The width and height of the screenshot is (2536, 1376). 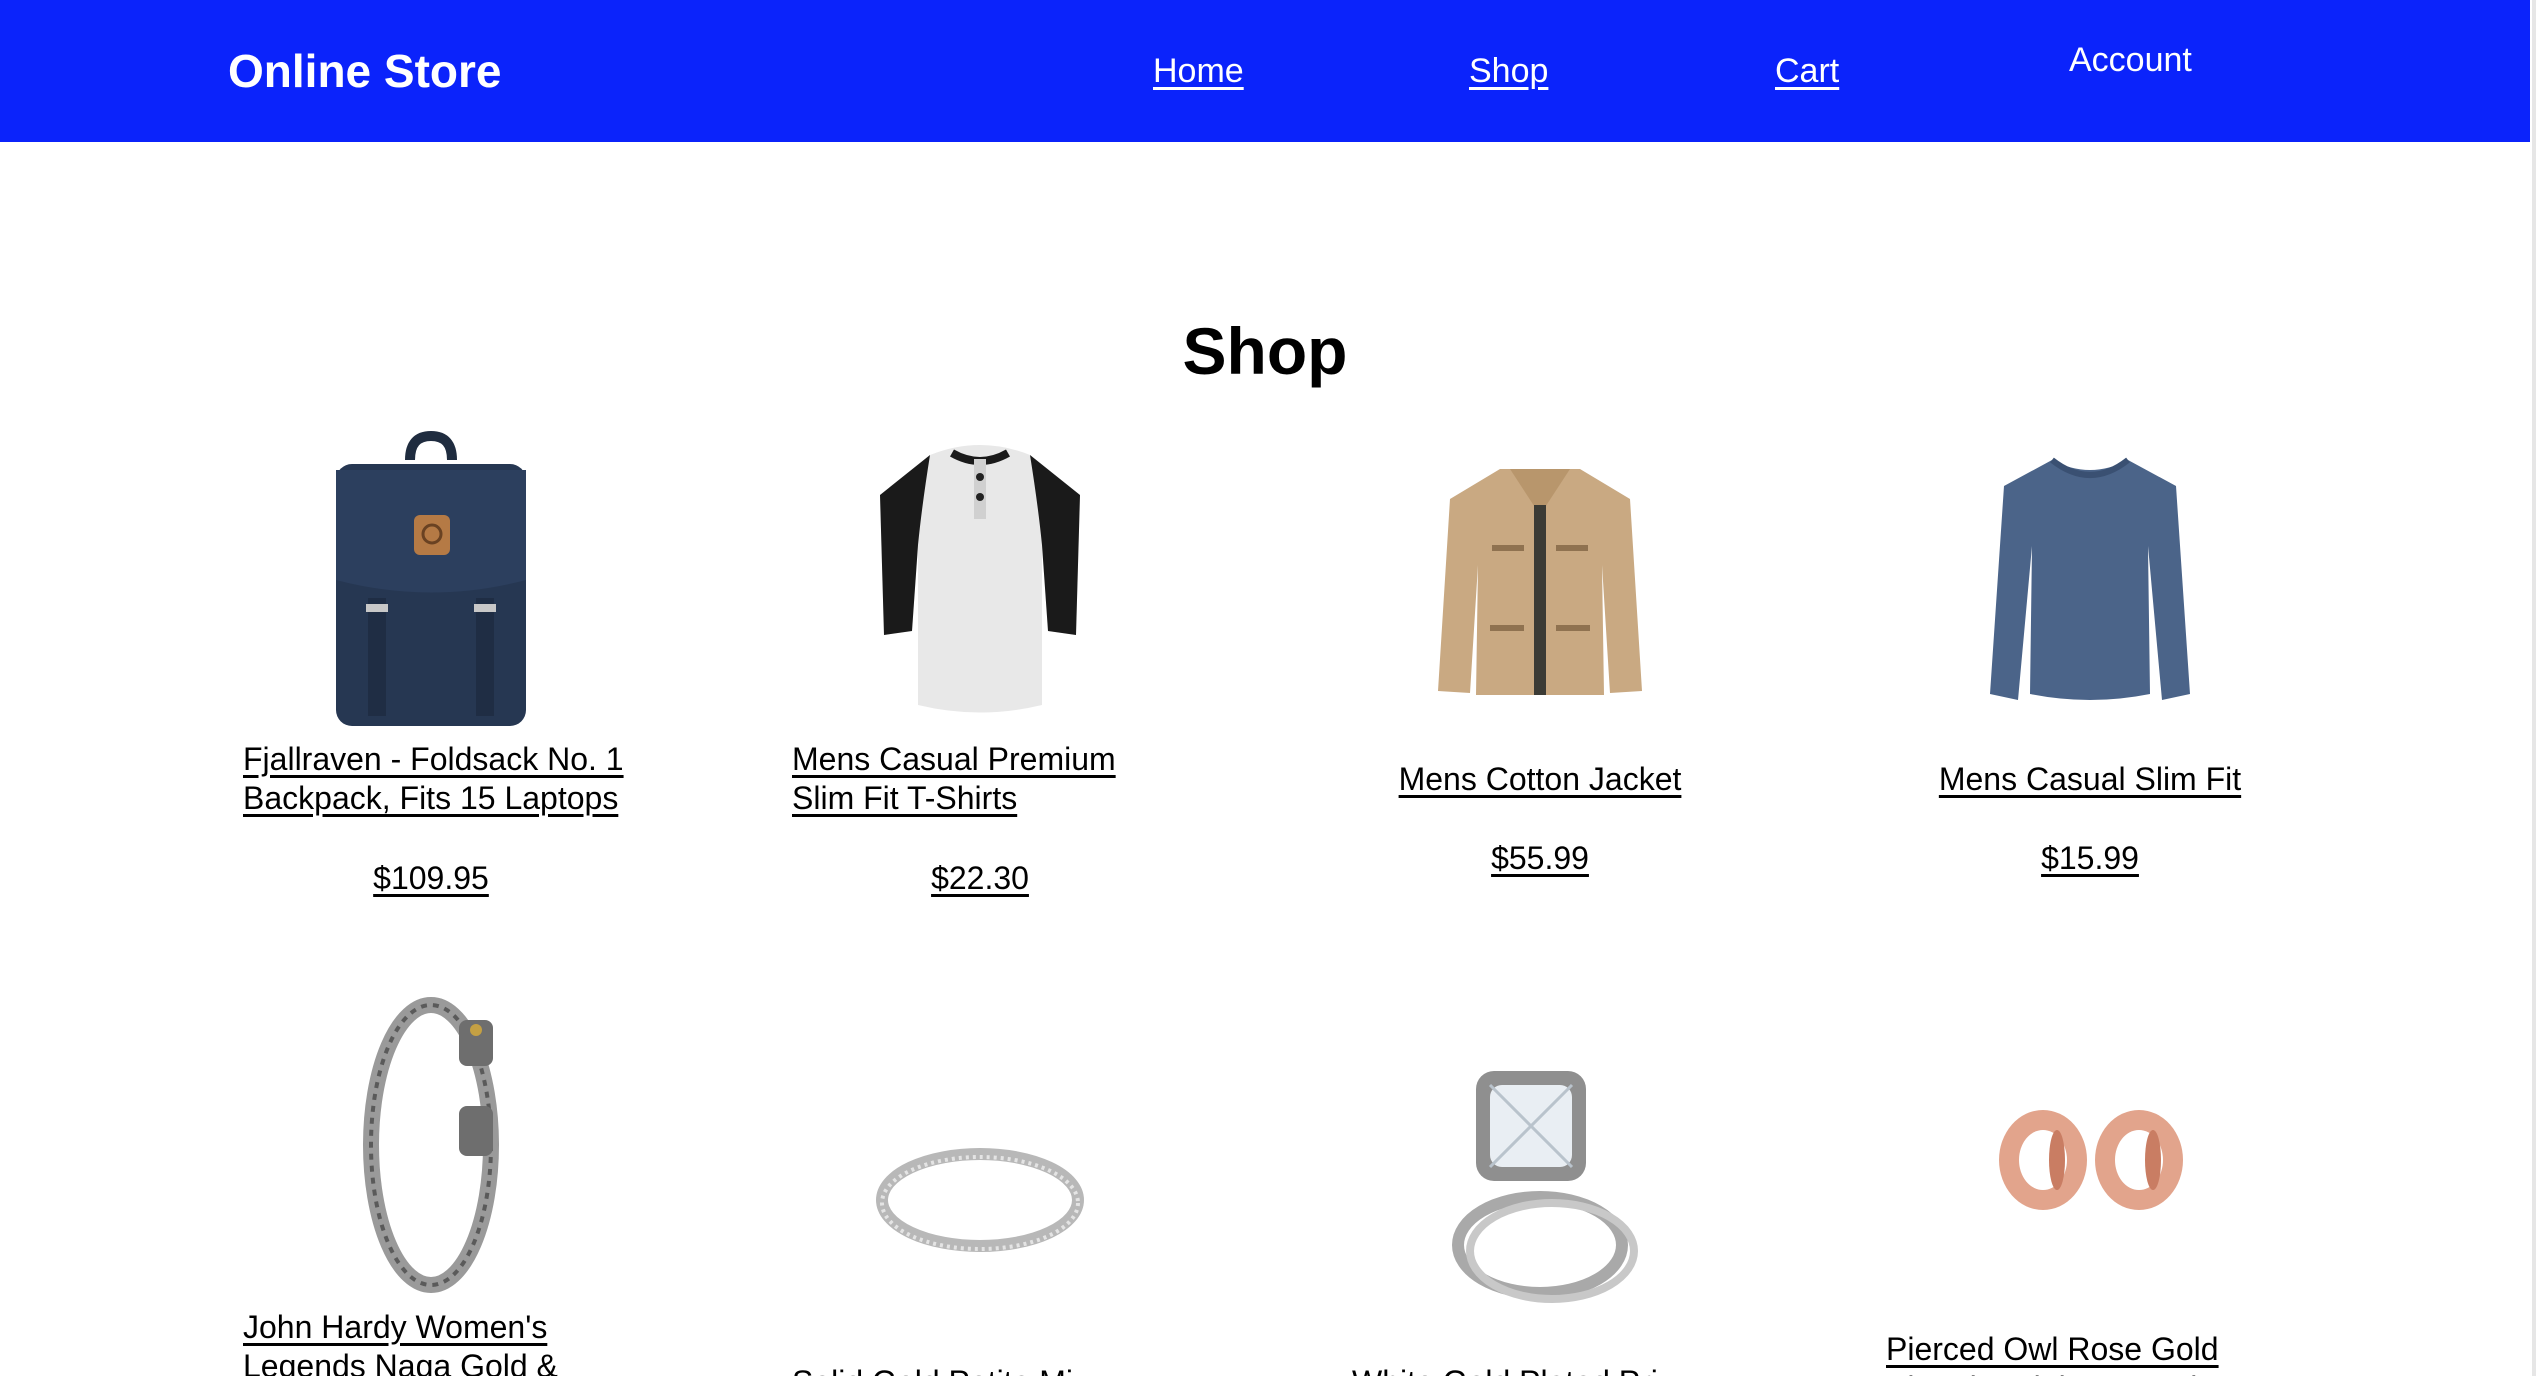 What do you see at coordinates (1508, 71) in the screenshot?
I see `nav-shop-link: Shop` at bounding box center [1508, 71].